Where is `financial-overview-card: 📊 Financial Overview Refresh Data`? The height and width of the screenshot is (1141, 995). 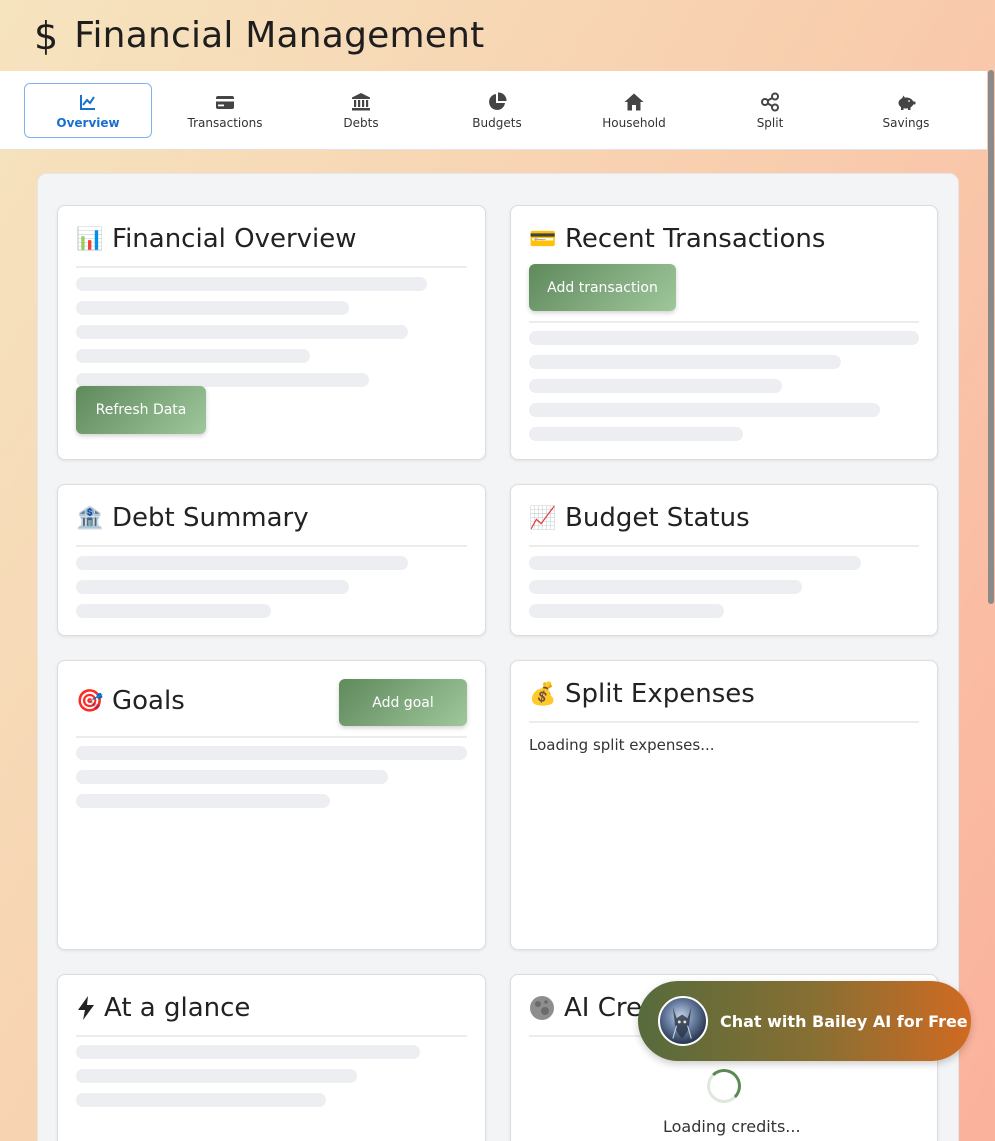 financial-overview-card: 📊 Financial Overview Refresh Data is located at coordinates (271, 332).